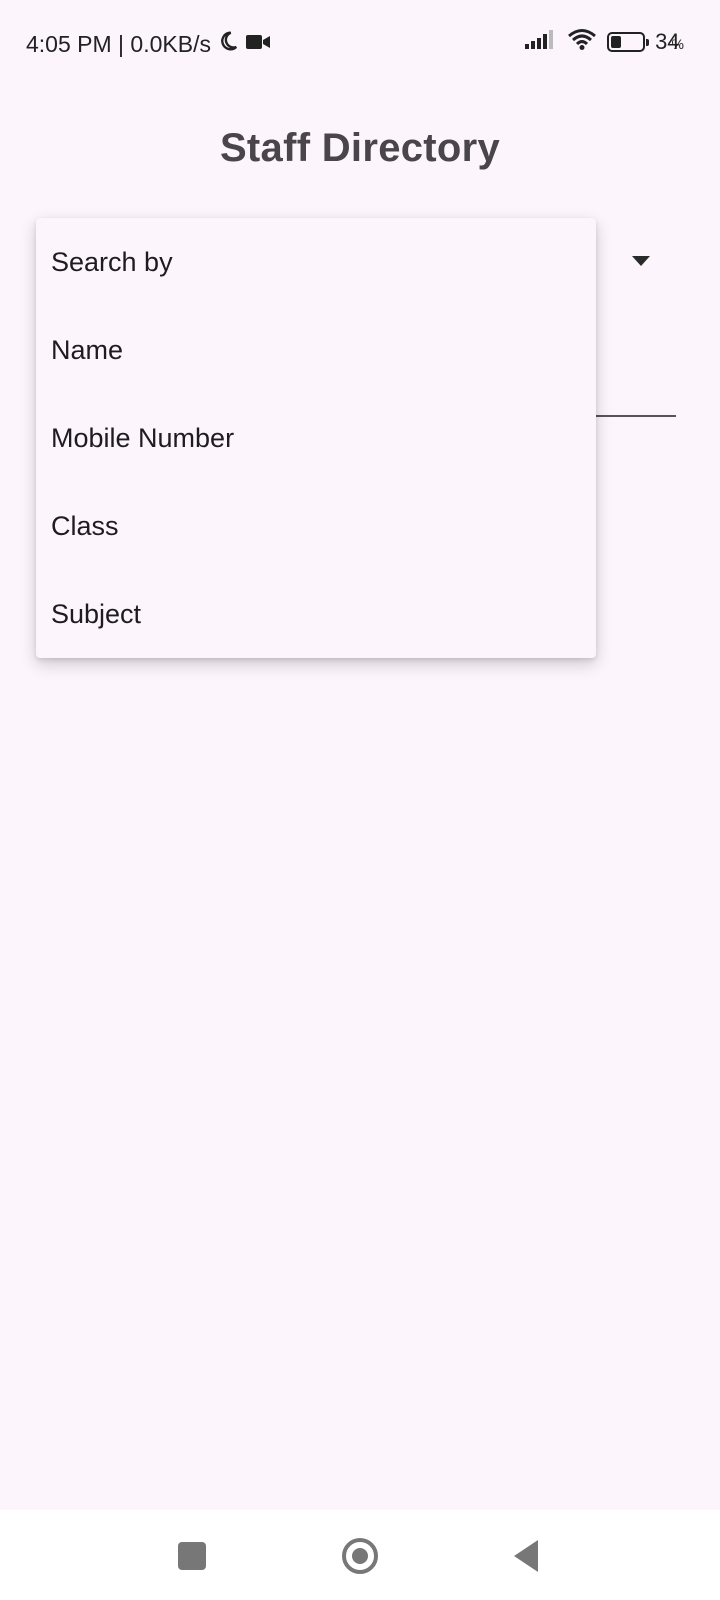 This screenshot has height=1600, width=720. What do you see at coordinates (316, 262) in the screenshot?
I see `menu-item-search-by: Search by` at bounding box center [316, 262].